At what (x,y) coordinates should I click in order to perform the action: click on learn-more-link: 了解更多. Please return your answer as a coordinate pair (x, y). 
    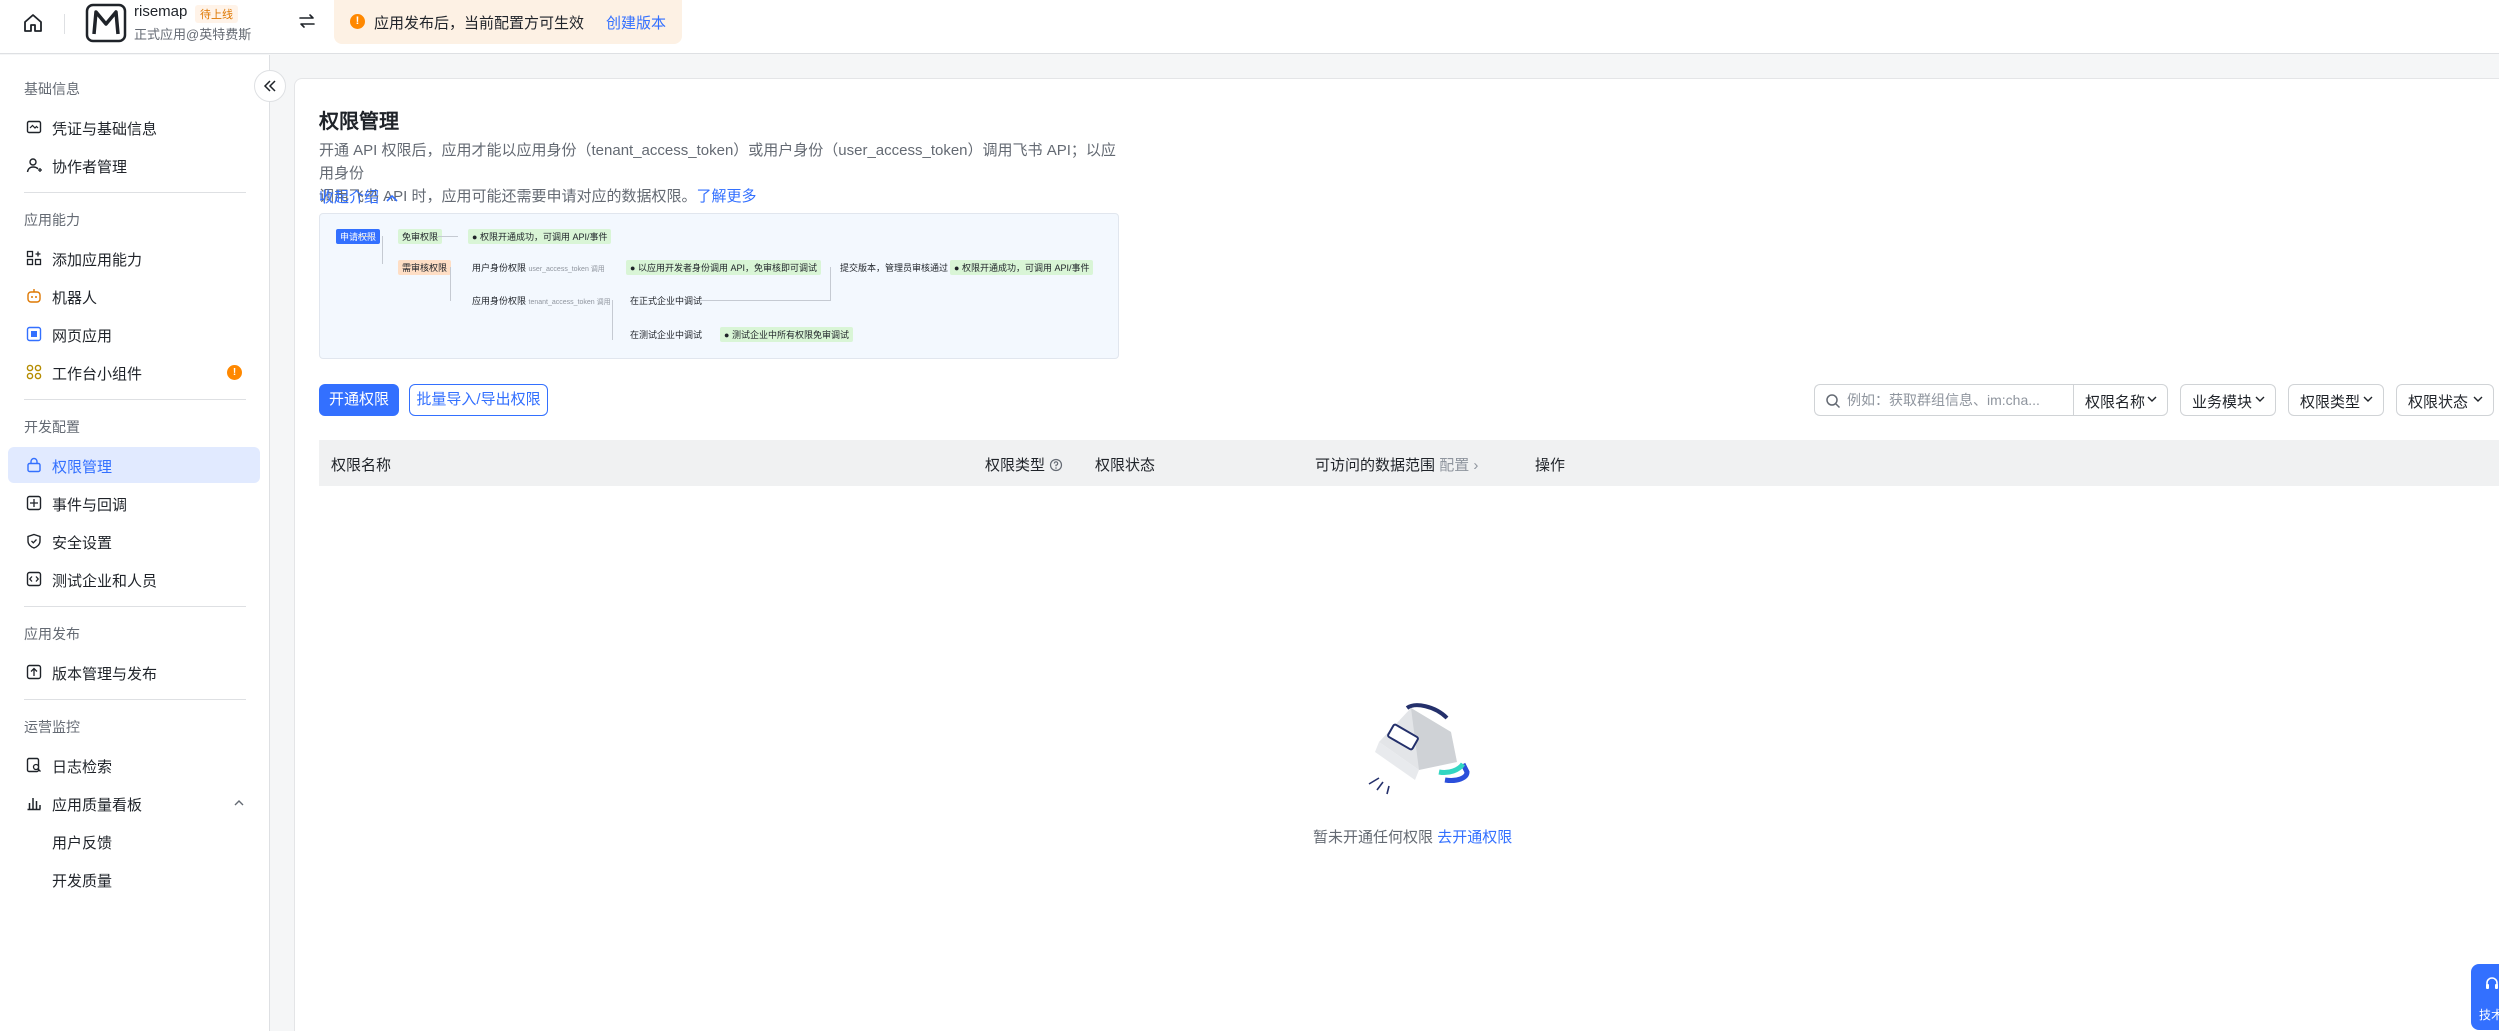
    Looking at the image, I should click on (727, 196).